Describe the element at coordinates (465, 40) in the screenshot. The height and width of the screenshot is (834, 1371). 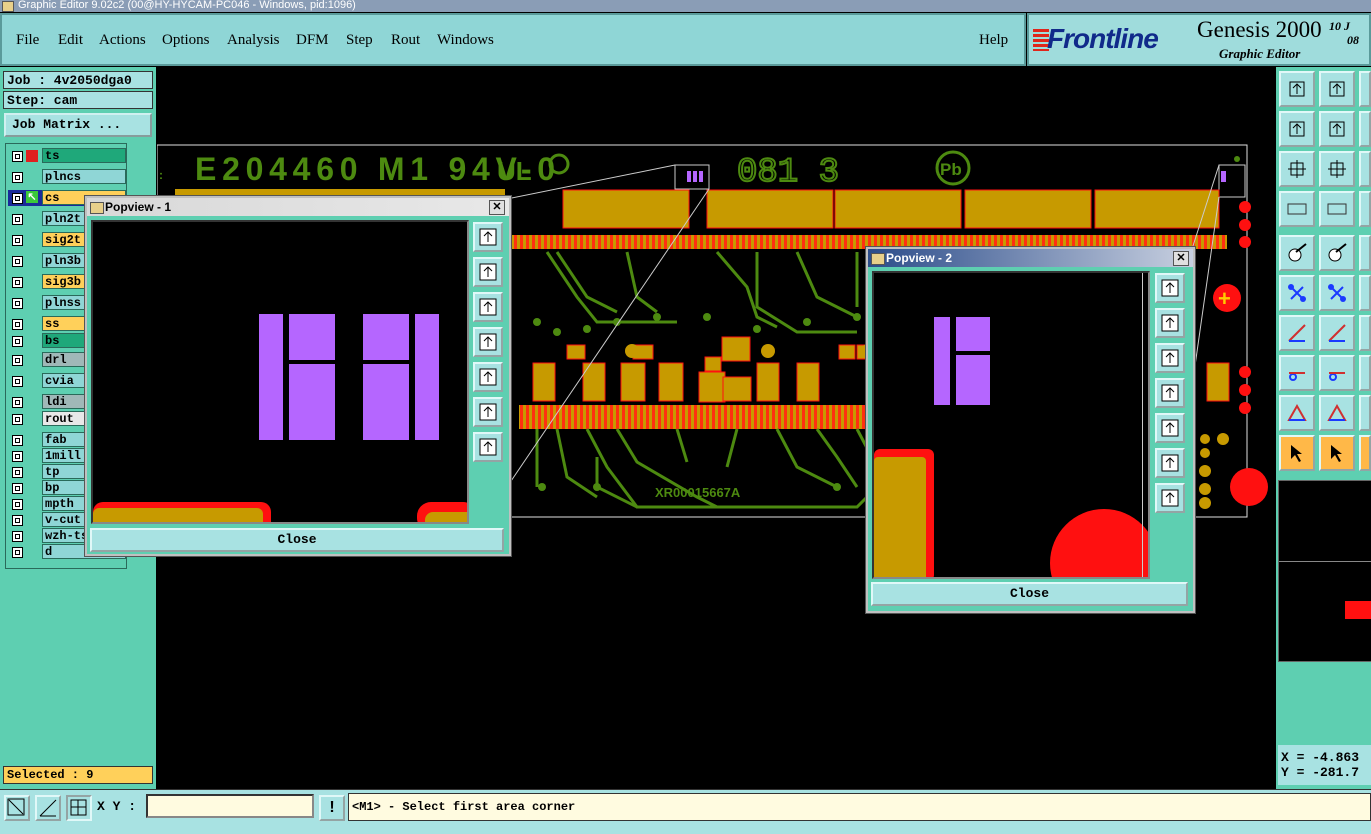
I see `menu-windows: Windows` at that location.